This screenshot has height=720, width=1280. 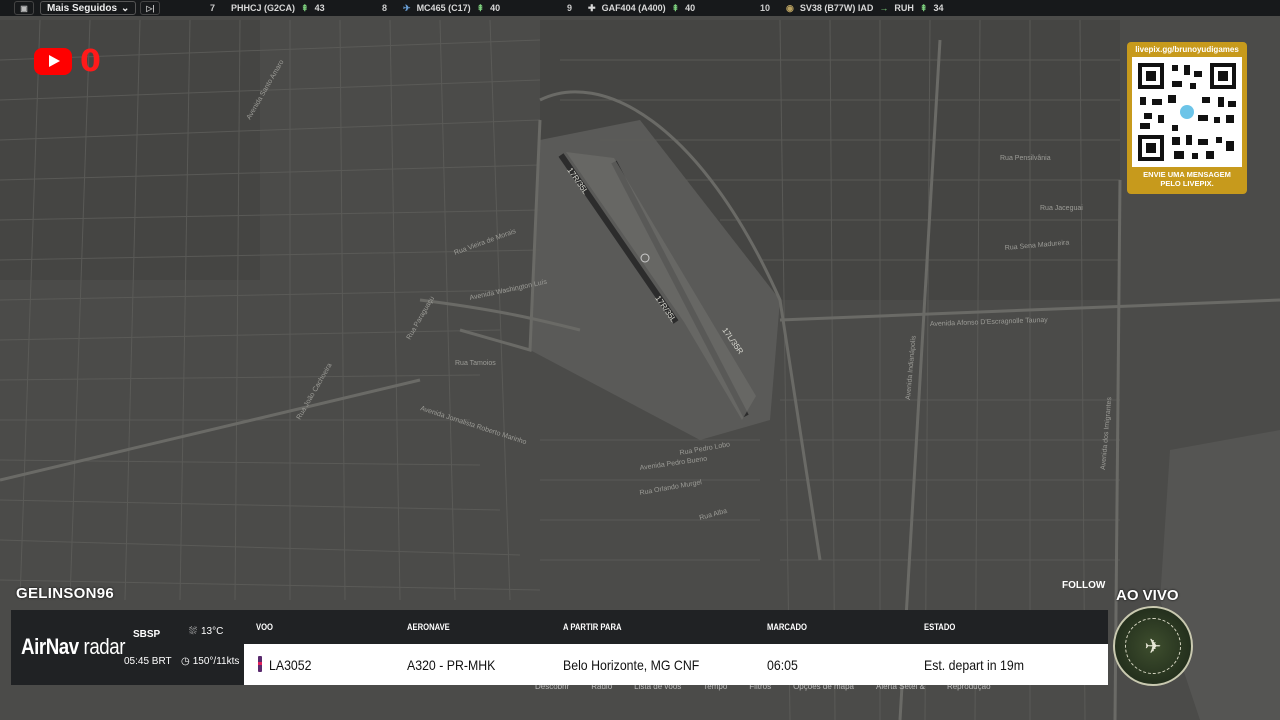 I want to click on followed-flight: 8 ✈ MC465 (C17) ⇞ 40, so click(x=441, y=8).